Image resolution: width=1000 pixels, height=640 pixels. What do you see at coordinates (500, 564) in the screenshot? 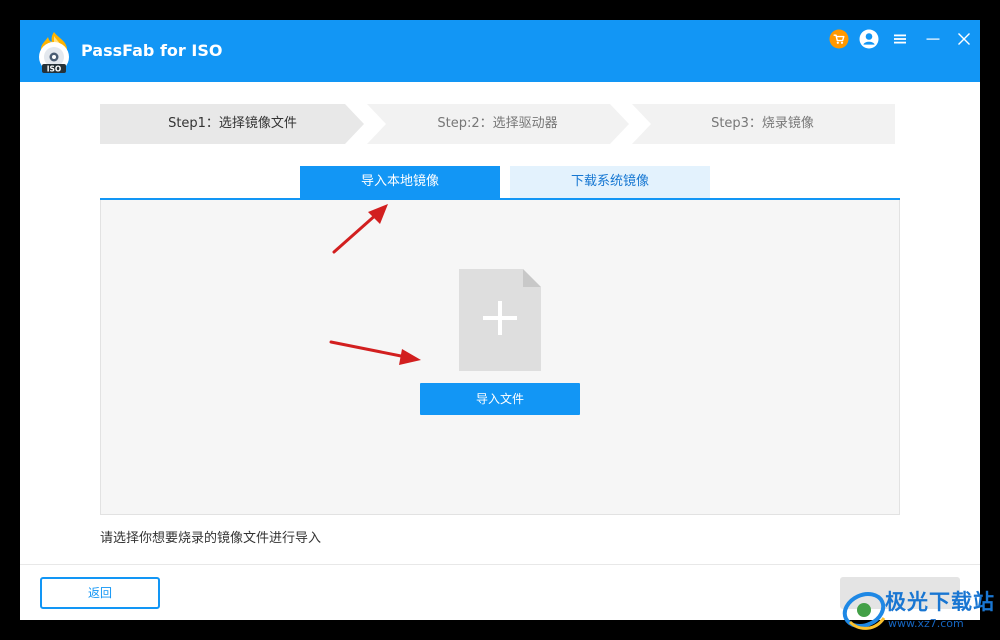
I see `footer-divider` at bounding box center [500, 564].